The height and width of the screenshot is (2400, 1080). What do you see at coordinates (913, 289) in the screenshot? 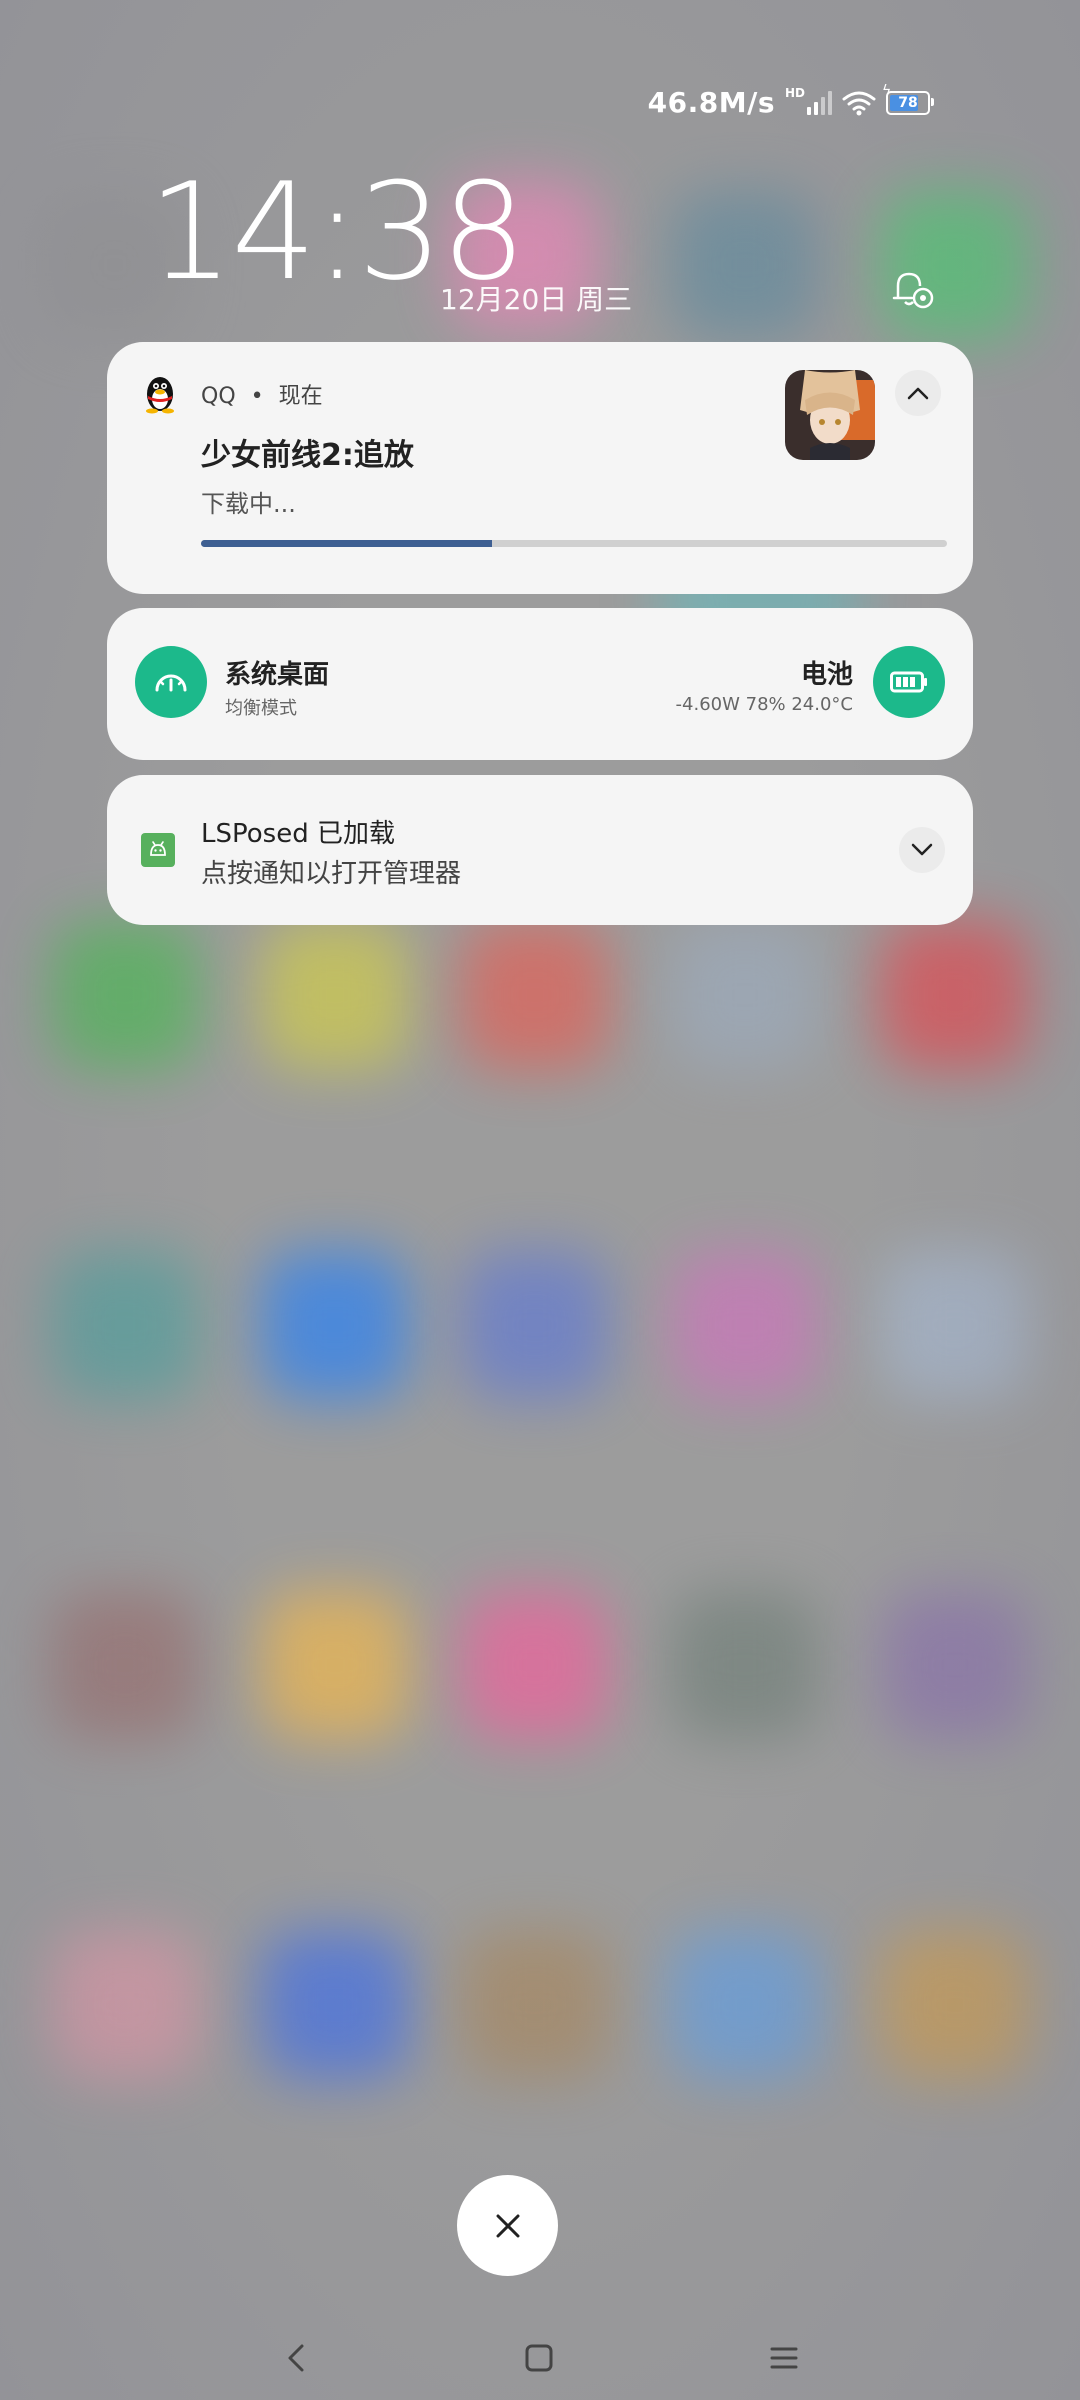
I see `notification-settings-icon` at bounding box center [913, 289].